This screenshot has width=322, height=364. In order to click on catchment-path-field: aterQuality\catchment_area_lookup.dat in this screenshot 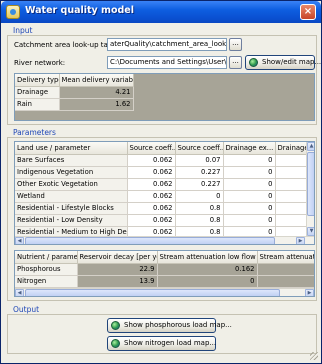, I will do `click(167, 44)`.